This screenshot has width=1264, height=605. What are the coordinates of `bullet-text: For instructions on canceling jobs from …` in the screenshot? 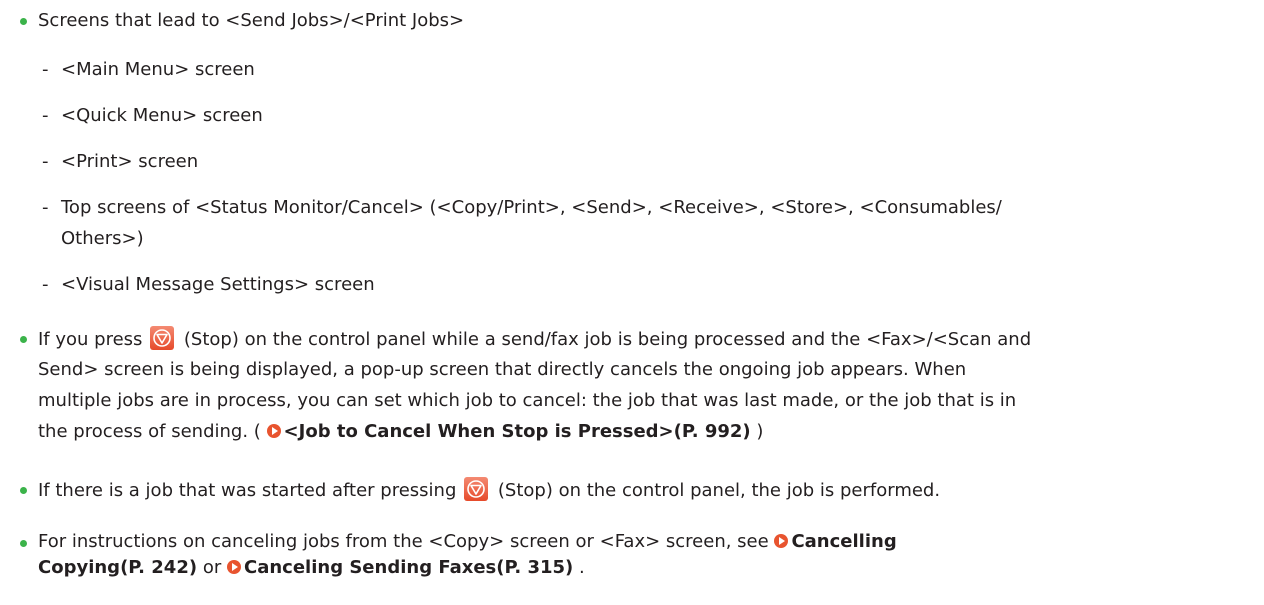 It's located at (467, 541).